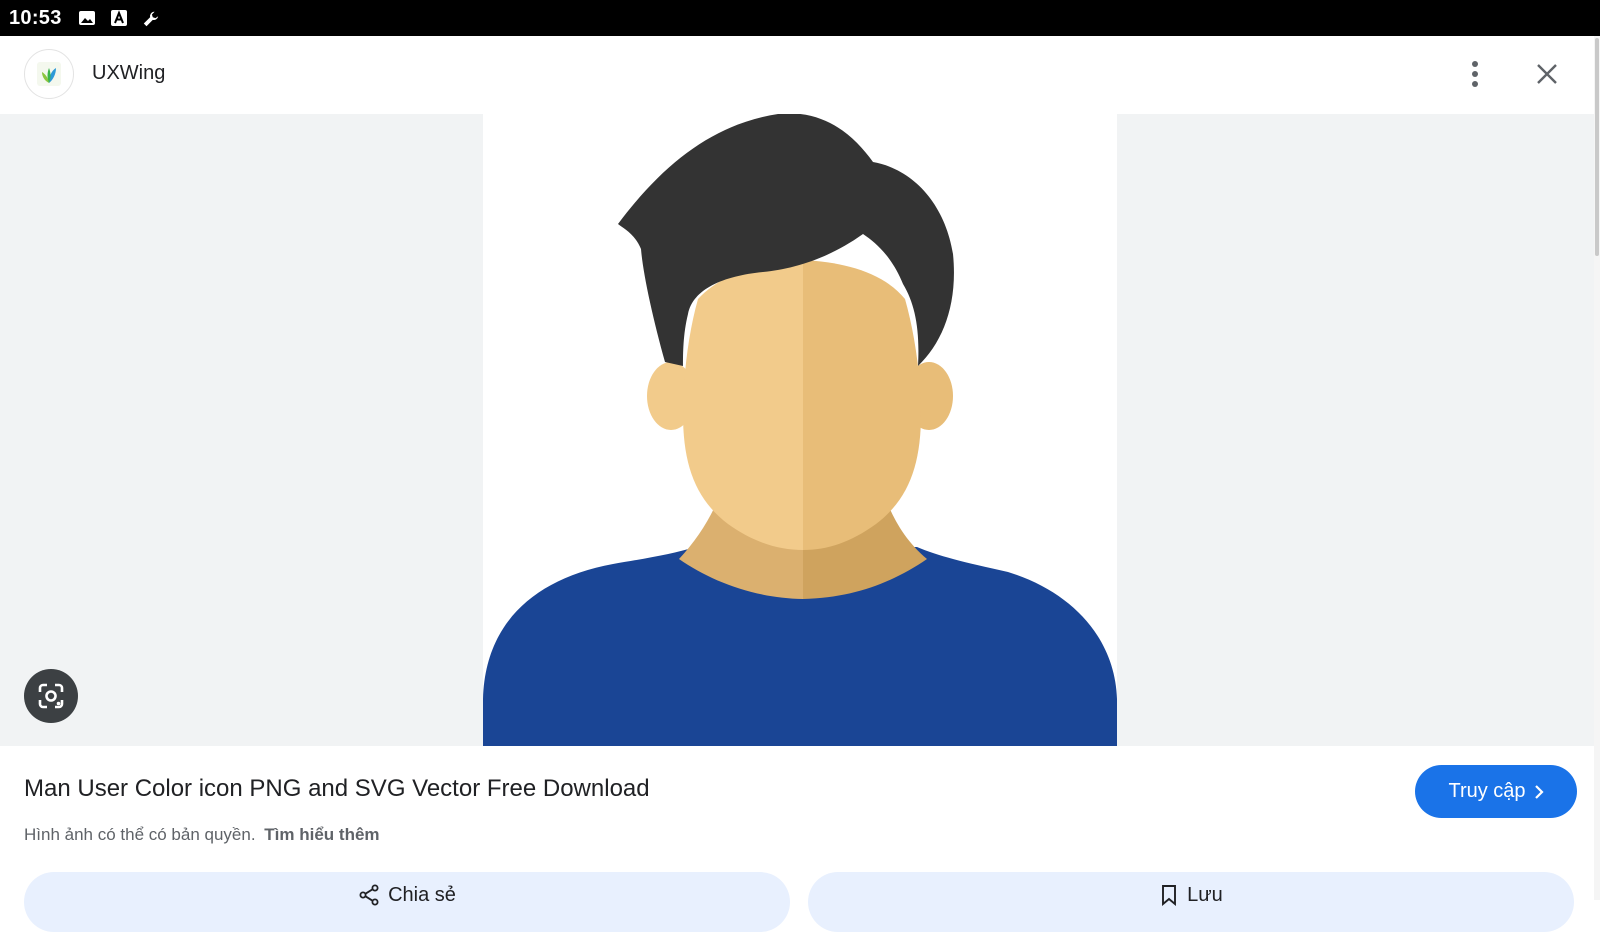  Describe the element at coordinates (743, 405) in the screenshot. I see `face-left` at that location.